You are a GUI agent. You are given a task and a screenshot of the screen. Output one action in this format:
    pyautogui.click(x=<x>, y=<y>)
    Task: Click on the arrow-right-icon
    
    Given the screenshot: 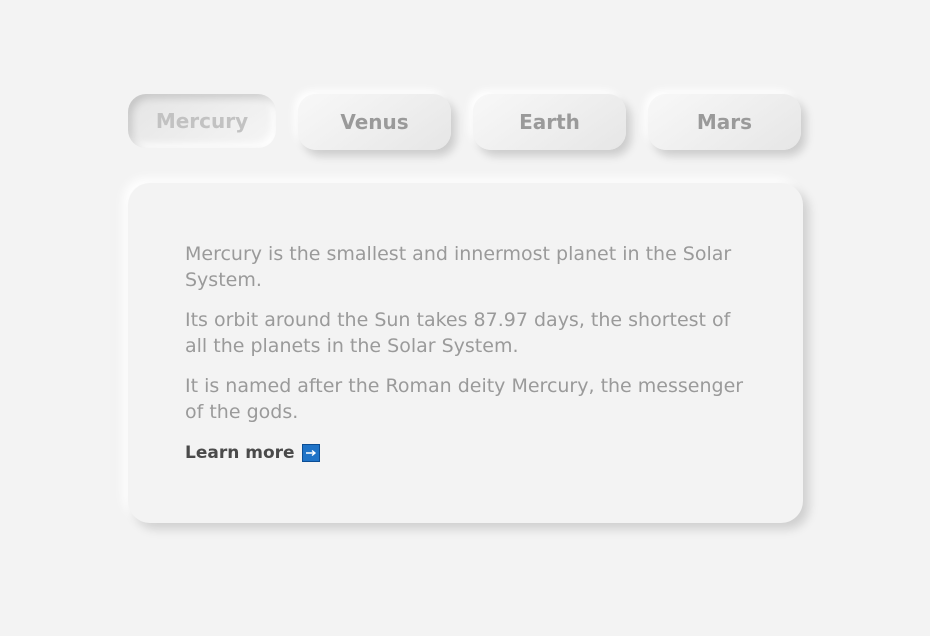 What is the action you would take?
    pyautogui.click(x=310, y=453)
    